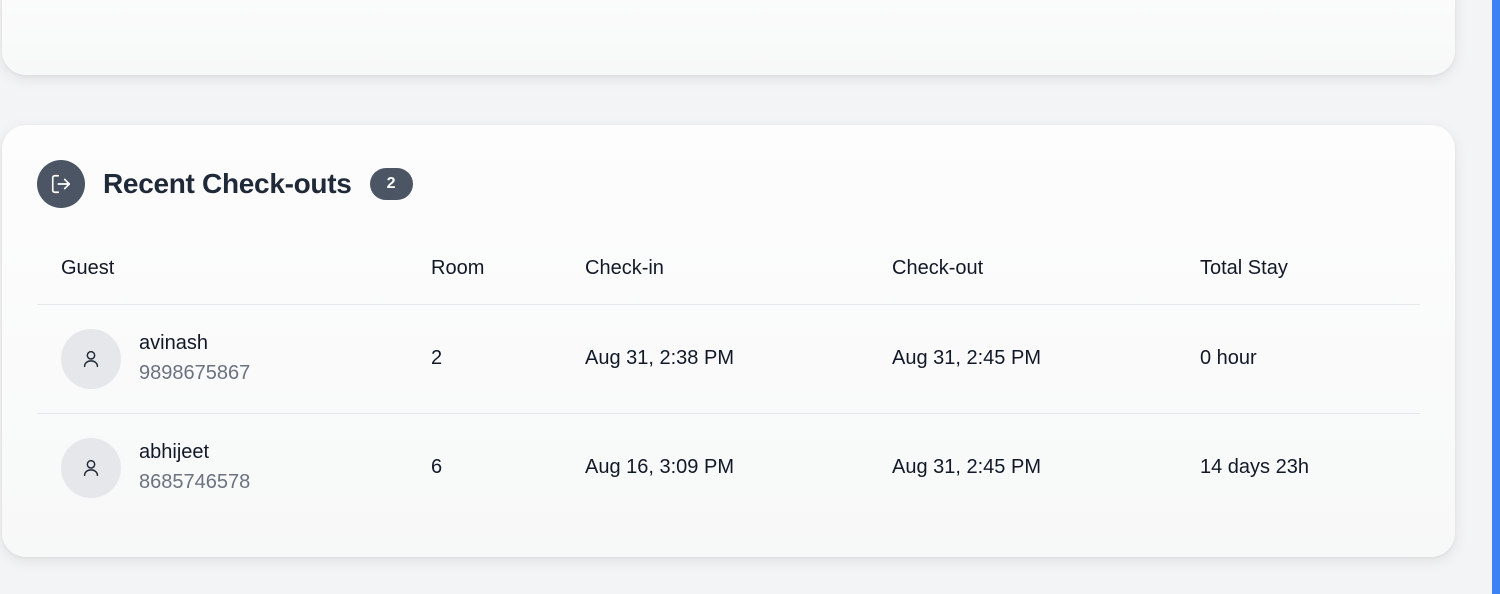 This screenshot has width=1500, height=594. Describe the element at coordinates (1496, 297) in the screenshot. I see `scrollbar-accent` at that location.